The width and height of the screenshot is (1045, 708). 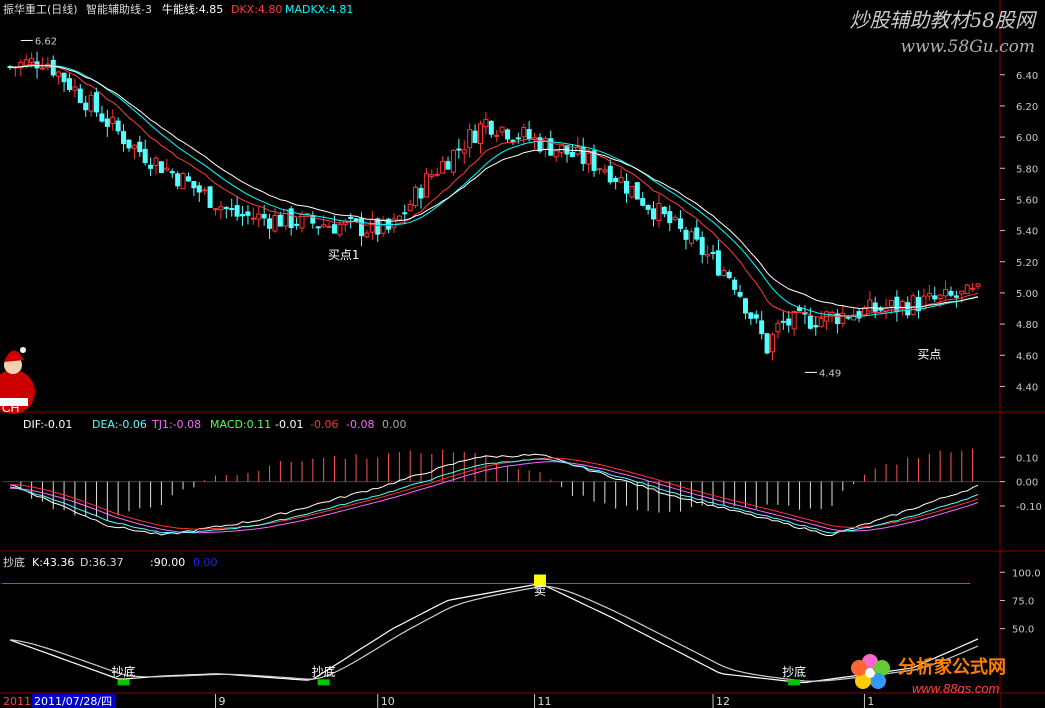 I want to click on buy-point-label: 买点1, so click(x=344, y=255).